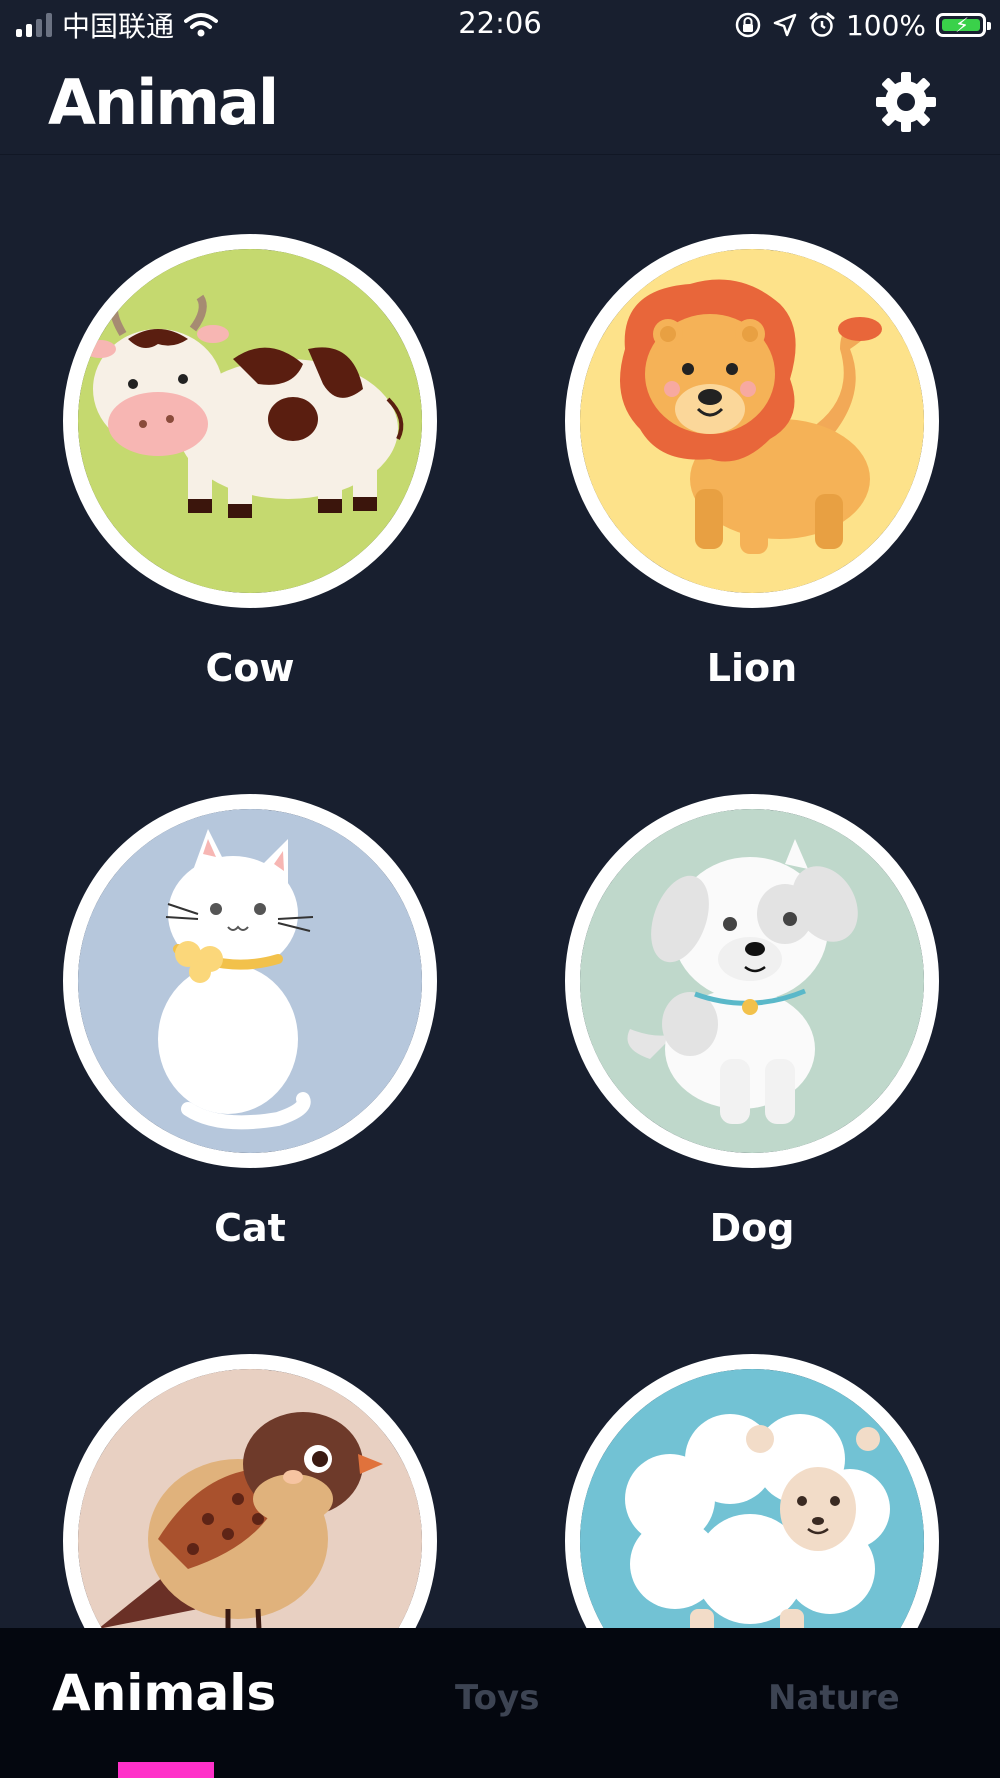 The image size is (1000, 1778). I want to click on animal-card-cat: Cat, so click(253, 1022).